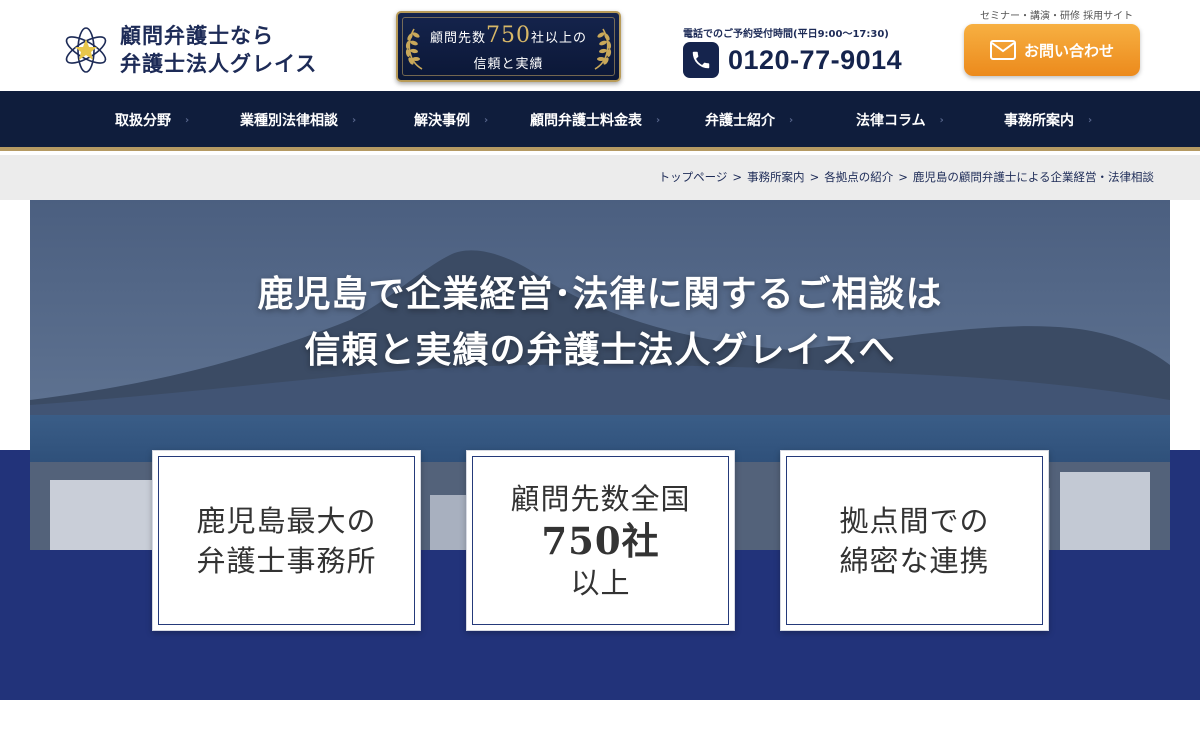 The width and height of the screenshot is (1200, 750). What do you see at coordinates (152, 119) in the screenshot?
I see `nav-item-practice-areas: 取扱分野 ›` at bounding box center [152, 119].